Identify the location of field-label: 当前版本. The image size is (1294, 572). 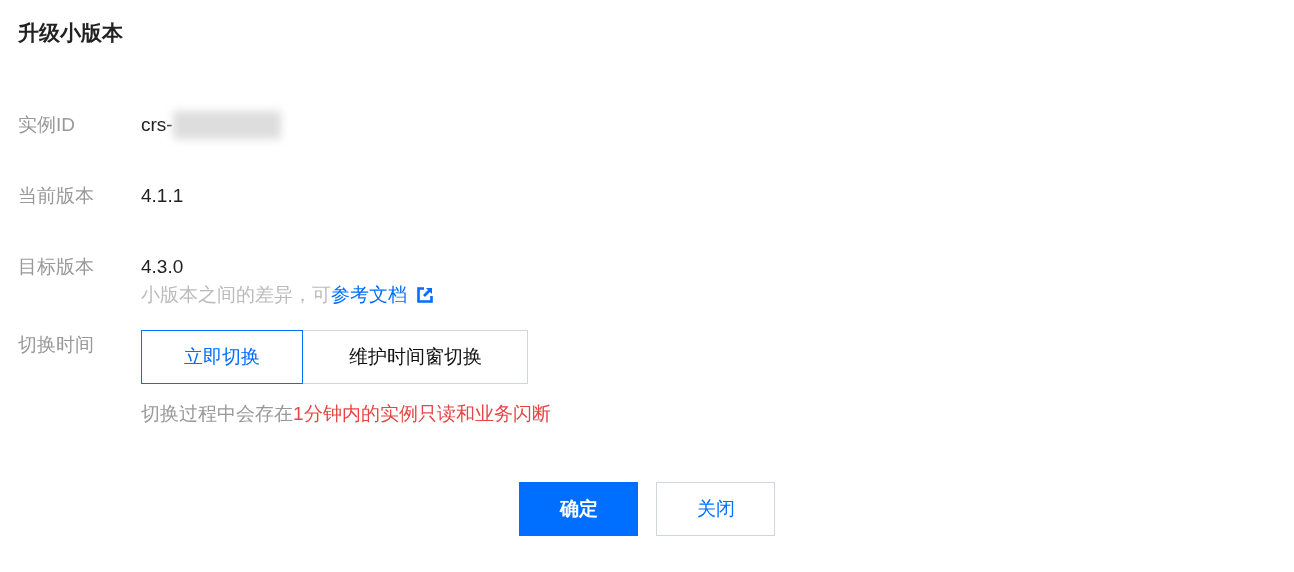
(56, 196).